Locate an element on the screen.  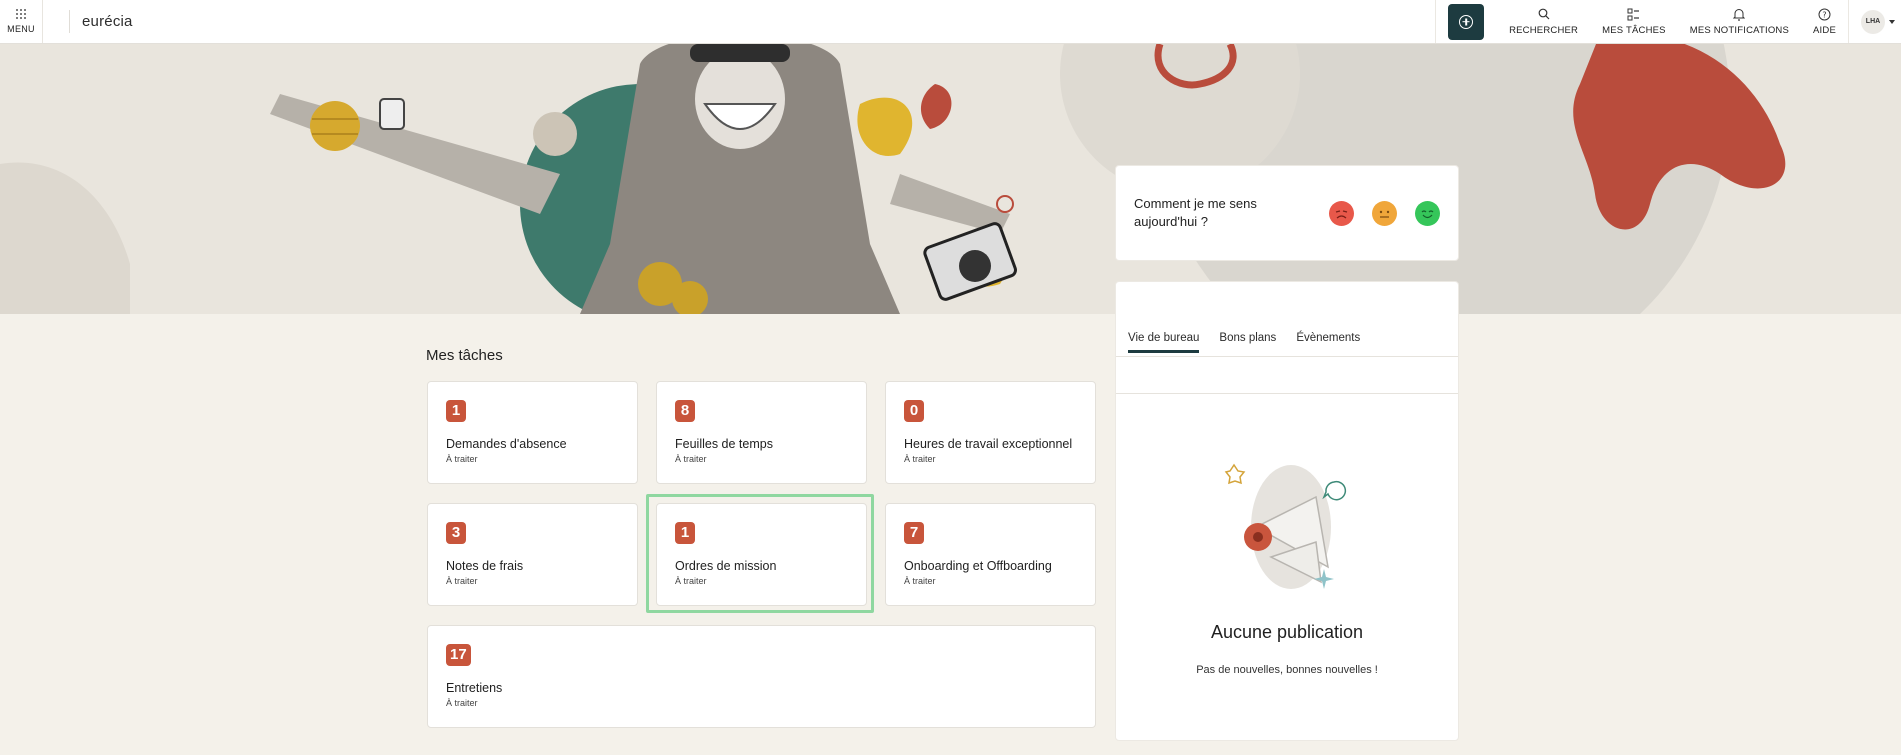
help-icon: ? is located at coordinates (1825, 14).